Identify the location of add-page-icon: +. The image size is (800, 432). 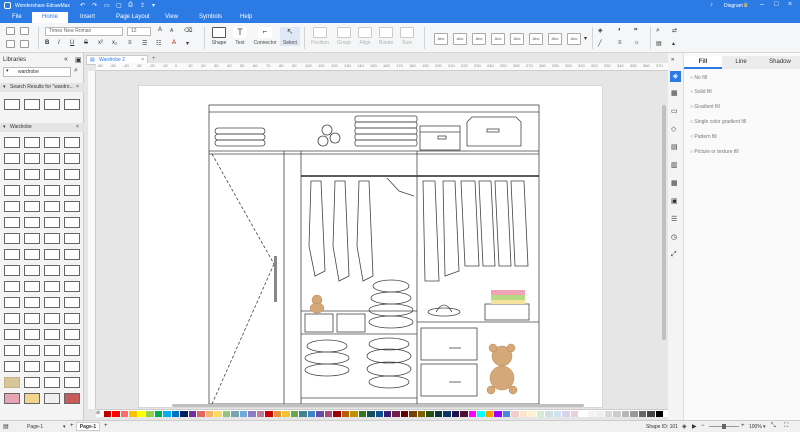
(72, 426).